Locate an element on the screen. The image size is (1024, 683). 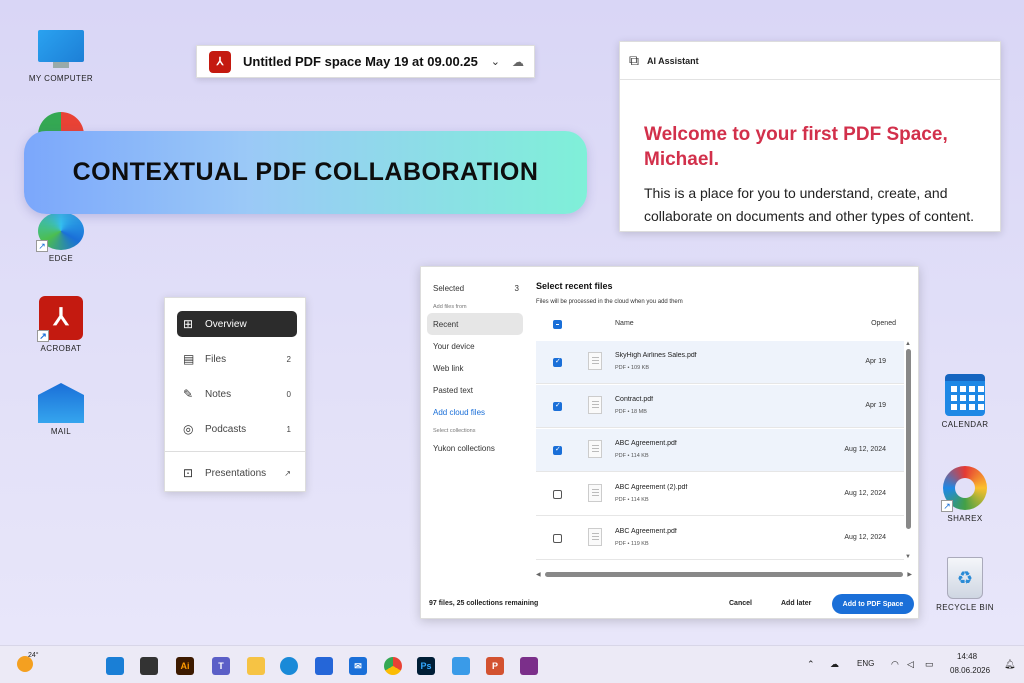
desktop-icon-my-computer: MY COMPUTER is located at coordinates (61, 56).